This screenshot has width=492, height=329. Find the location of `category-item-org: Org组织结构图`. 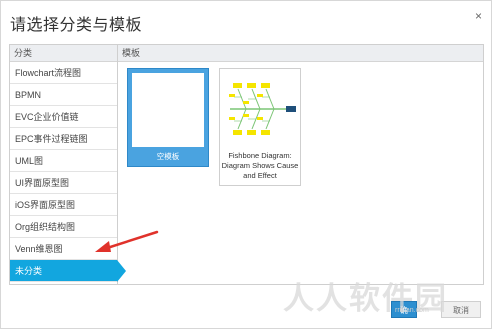

category-item-org: Org组织结构图 is located at coordinates (63, 227).